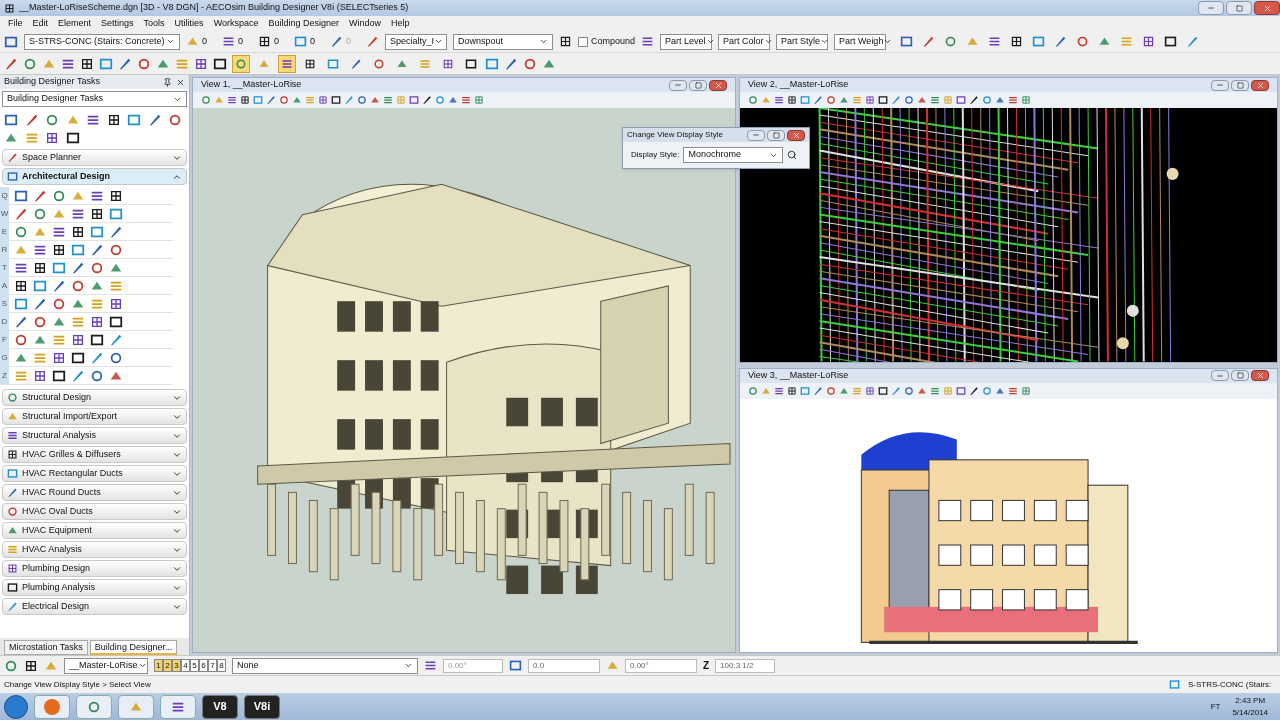 The height and width of the screenshot is (720, 1280). What do you see at coordinates (325, 665) in the screenshot?
I see `saved-view-dropdown: None` at bounding box center [325, 665].